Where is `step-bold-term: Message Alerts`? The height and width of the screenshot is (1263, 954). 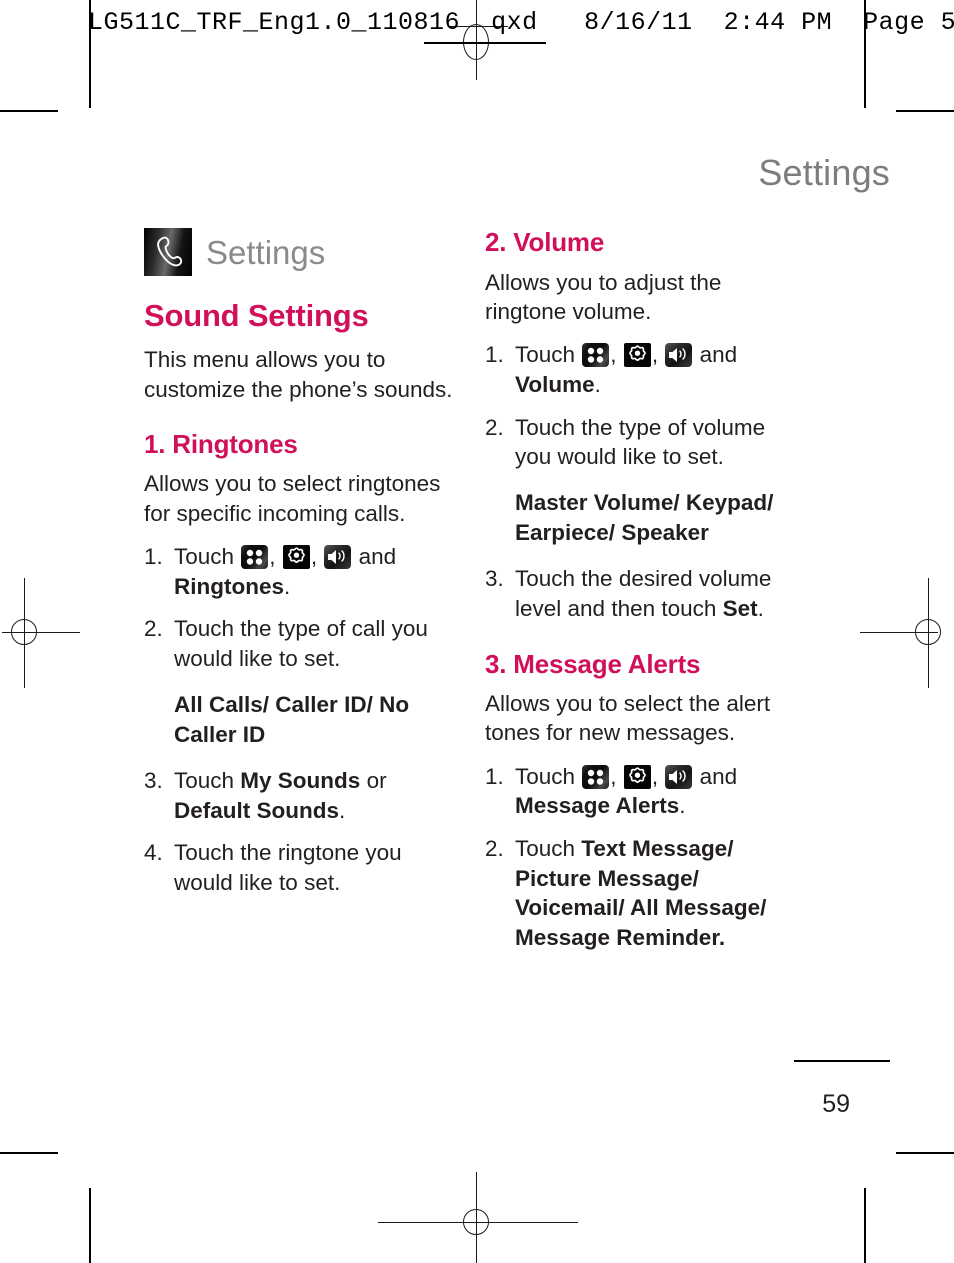
step-bold-term: Message Alerts is located at coordinates (597, 806).